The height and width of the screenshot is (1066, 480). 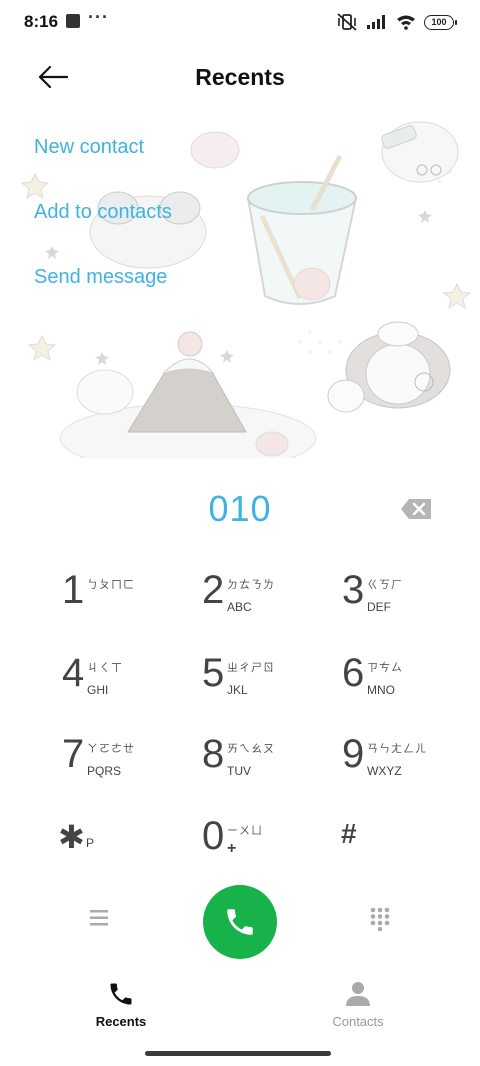 I want to click on key-3: 3 ㄍㄎㄏ DEF, so click(x=402, y=600).